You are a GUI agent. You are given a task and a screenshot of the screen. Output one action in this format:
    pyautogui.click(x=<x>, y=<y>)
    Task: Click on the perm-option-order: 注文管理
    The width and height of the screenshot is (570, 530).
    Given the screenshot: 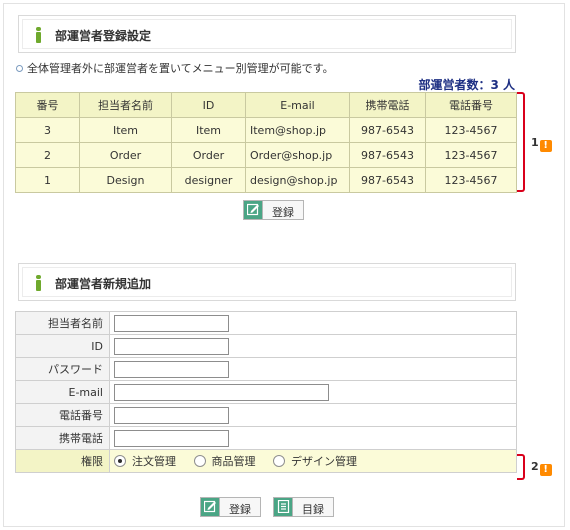 What is the action you would take?
    pyautogui.click(x=145, y=461)
    